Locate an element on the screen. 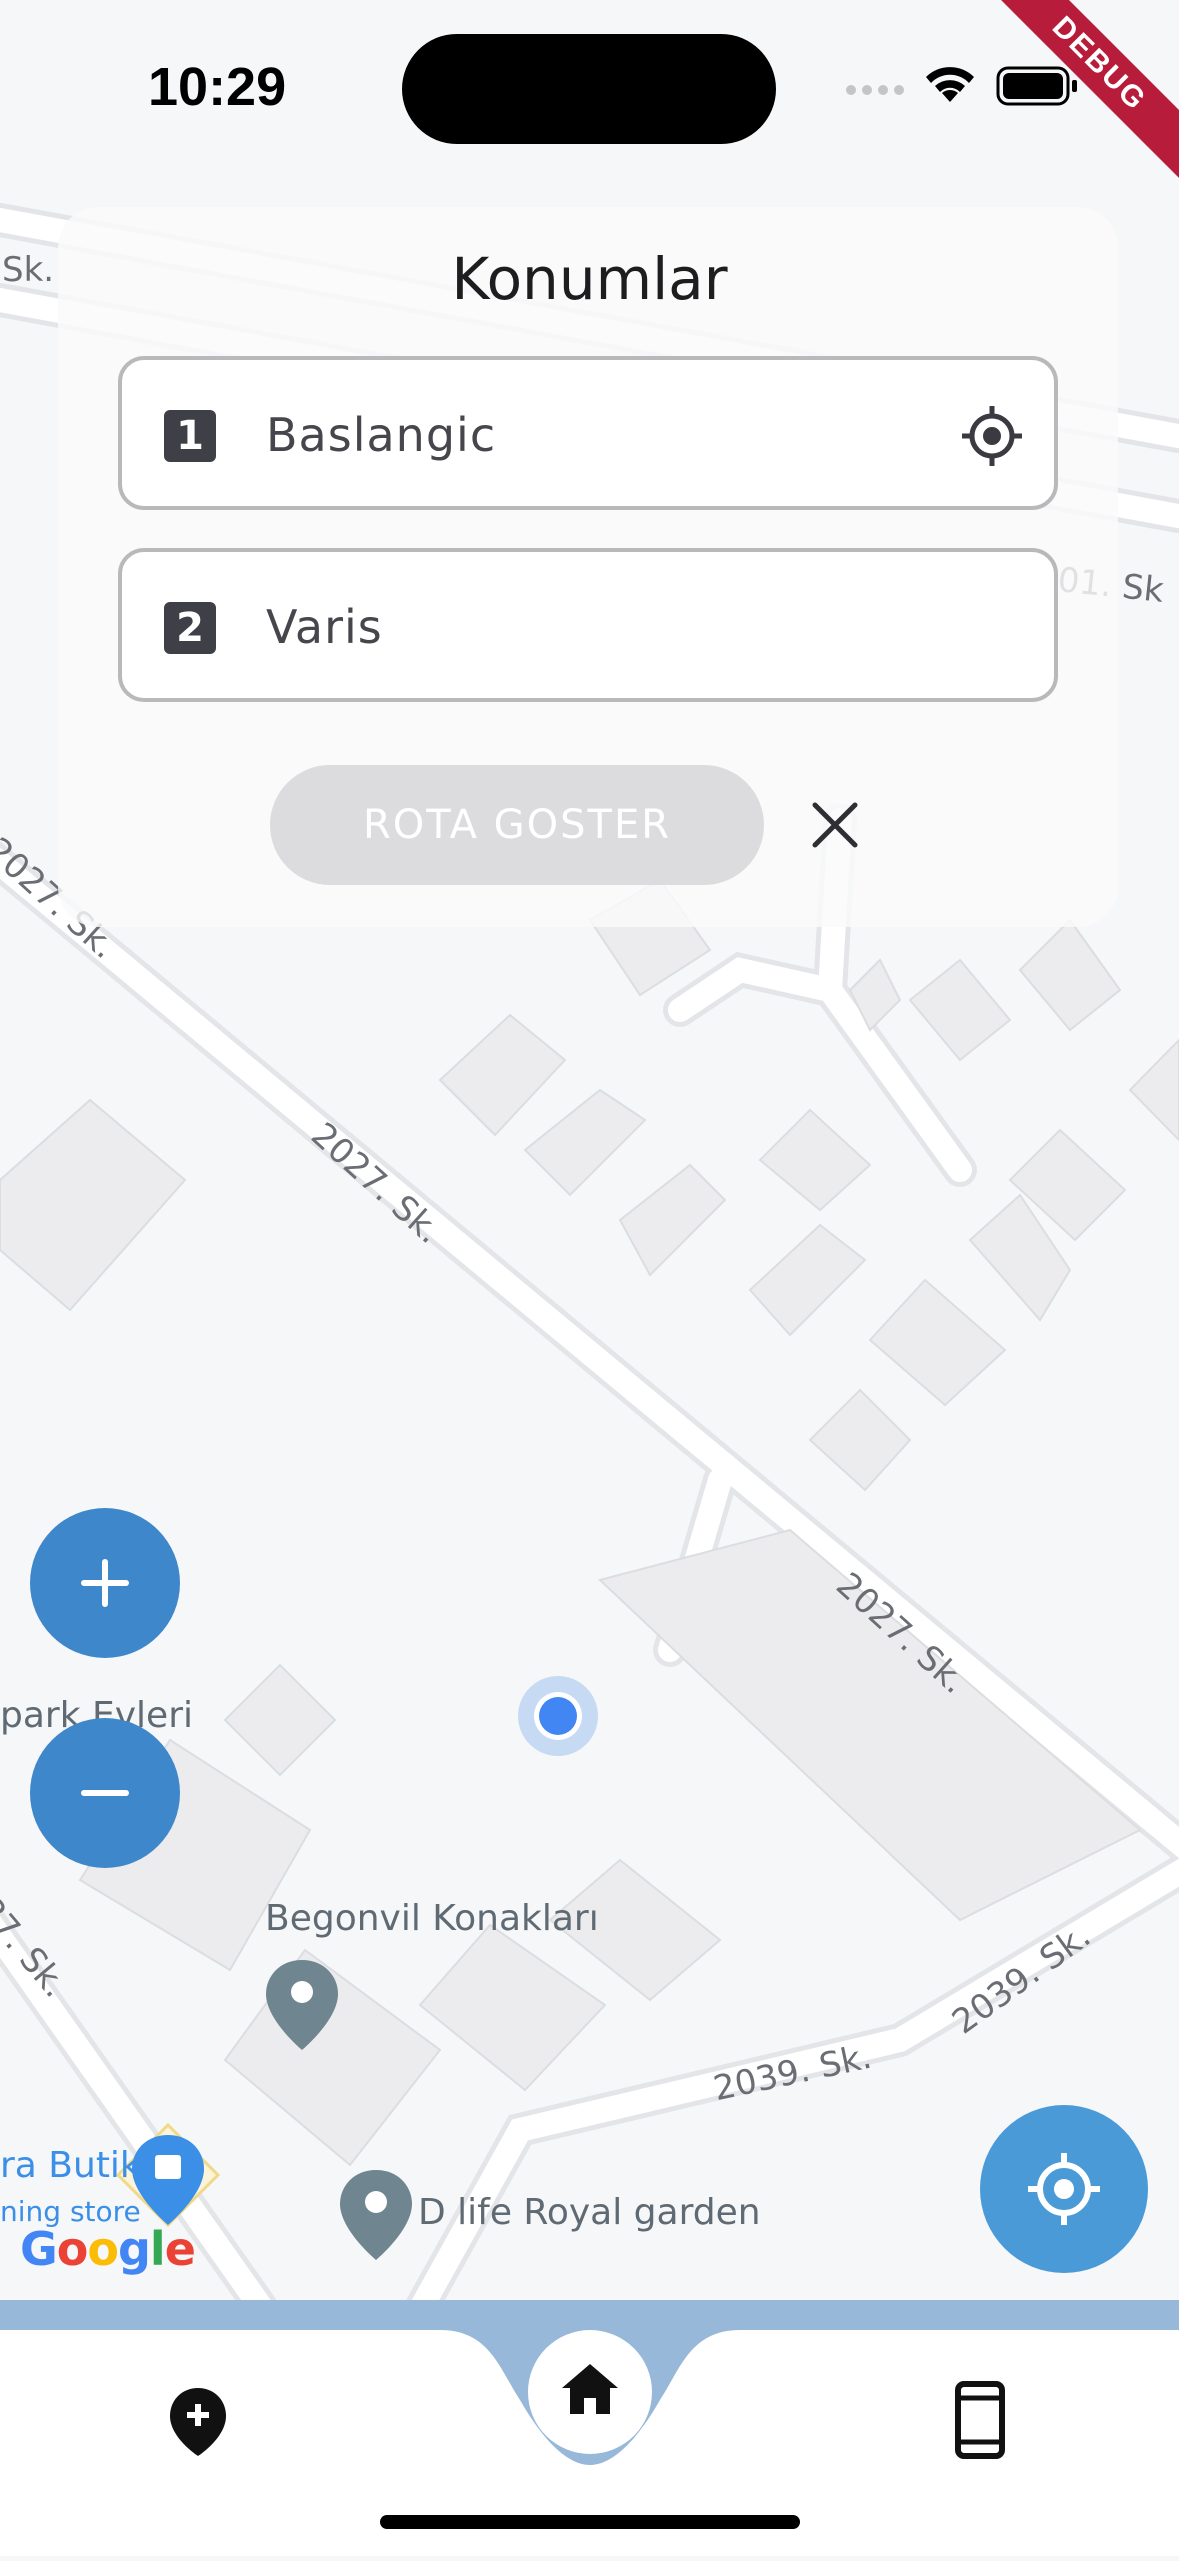  minus-icon is located at coordinates (105, 1793).